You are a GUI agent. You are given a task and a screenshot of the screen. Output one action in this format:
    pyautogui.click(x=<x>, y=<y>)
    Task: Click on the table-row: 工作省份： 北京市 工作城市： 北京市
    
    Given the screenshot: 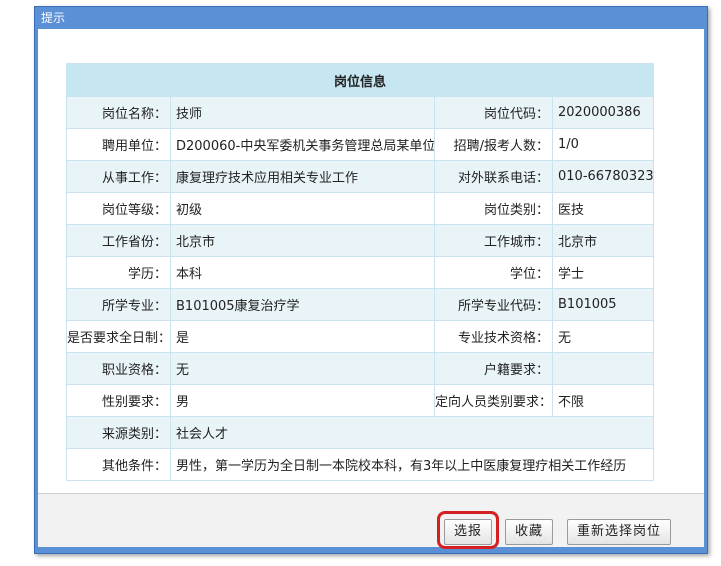 What is the action you would take?
    pyautogui.click(x=360, y=240)
    